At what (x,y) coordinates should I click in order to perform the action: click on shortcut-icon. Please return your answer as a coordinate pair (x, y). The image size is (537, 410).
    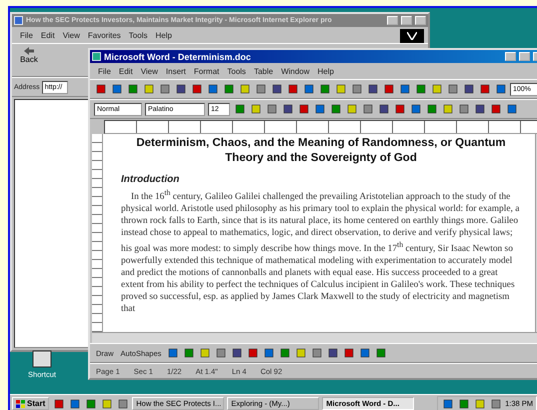
    Looking at the image, I should click on (42, 359).